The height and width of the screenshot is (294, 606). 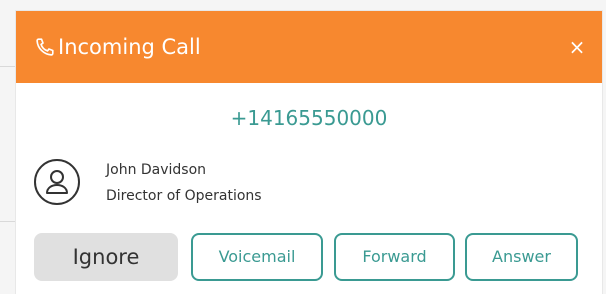 I want to click on close-button: ×, so click(x=577, y=47).